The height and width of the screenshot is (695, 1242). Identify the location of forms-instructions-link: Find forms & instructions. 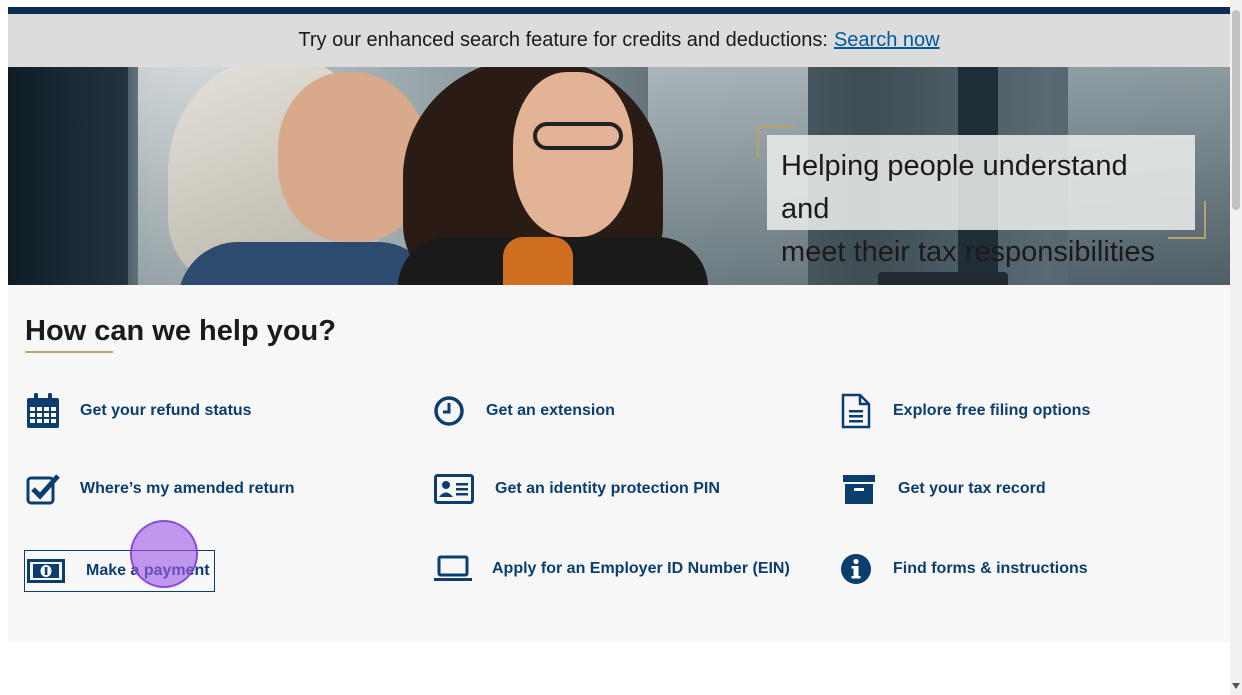
(963, 569).